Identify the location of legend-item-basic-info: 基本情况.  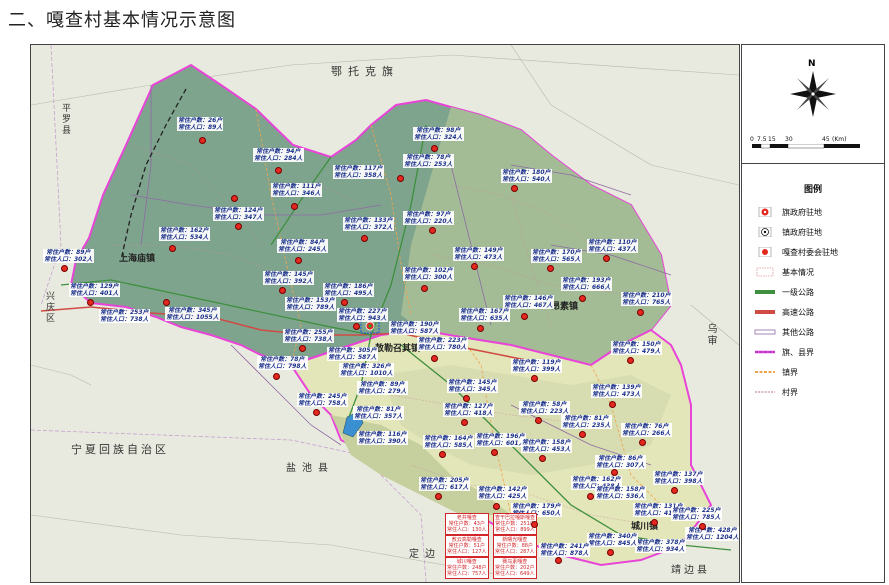
(784, 272).